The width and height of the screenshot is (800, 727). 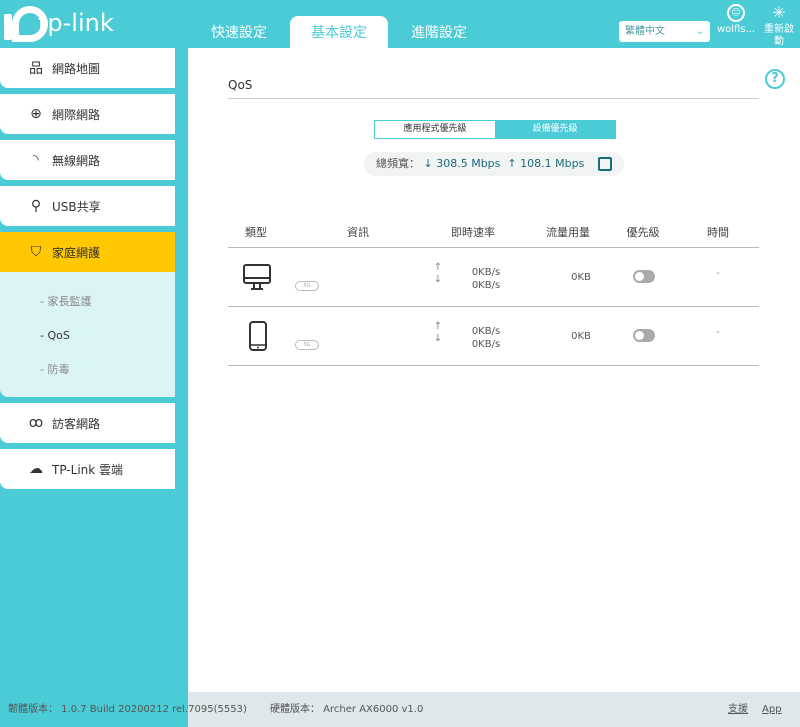 I want to click on sidebar-item-label: 訪客網路, so click(x=76, y=423).